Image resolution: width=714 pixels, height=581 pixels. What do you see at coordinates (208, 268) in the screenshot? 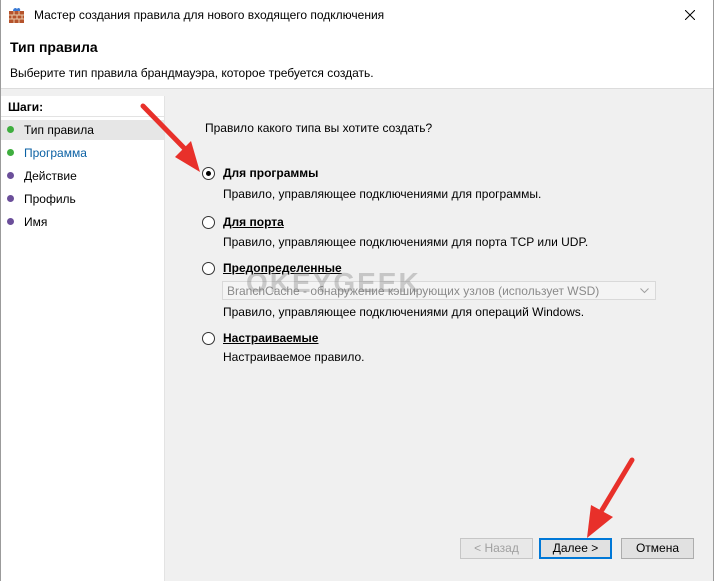
I see `radio-predefined` at bounding box center [208, 268].